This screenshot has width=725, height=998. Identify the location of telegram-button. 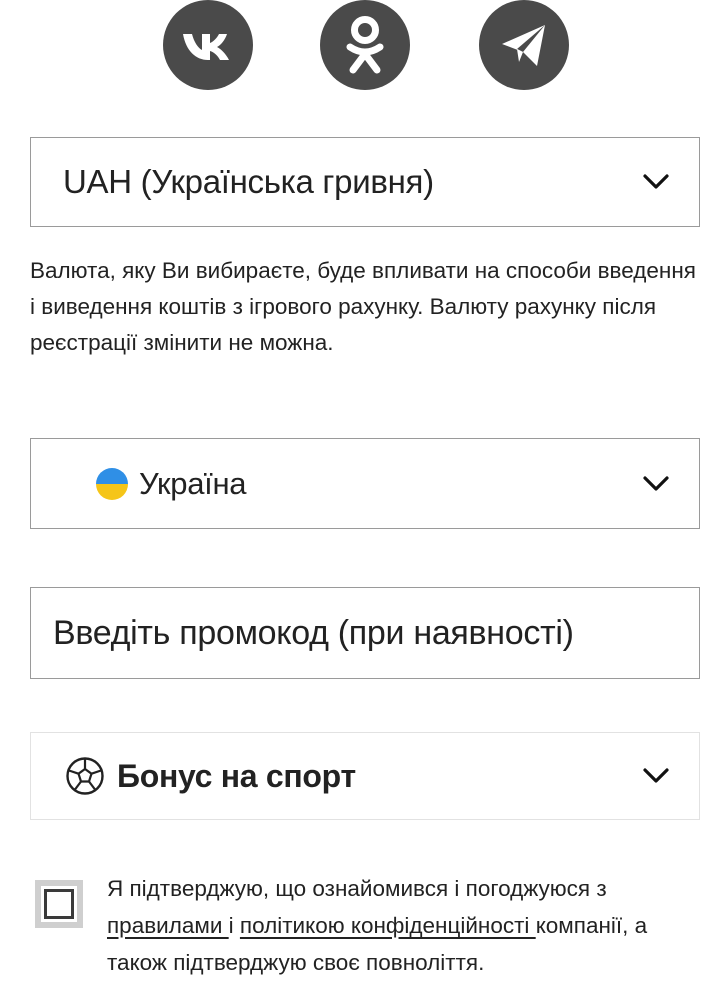
(524, 45).